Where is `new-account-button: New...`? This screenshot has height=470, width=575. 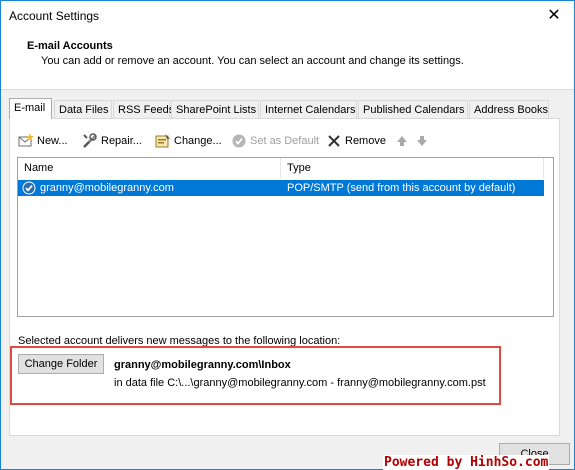
new-account-button: New... is located at coordinates (43, 141).